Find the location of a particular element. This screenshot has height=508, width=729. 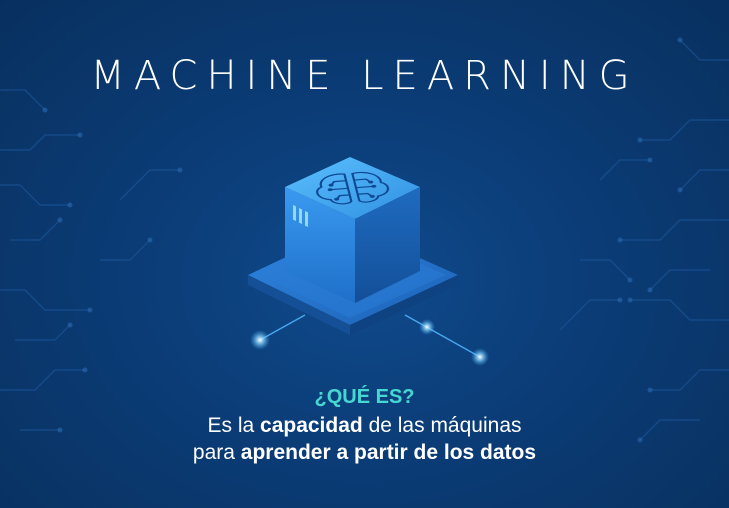

definition-text: para is located at coordinates (216, 452).